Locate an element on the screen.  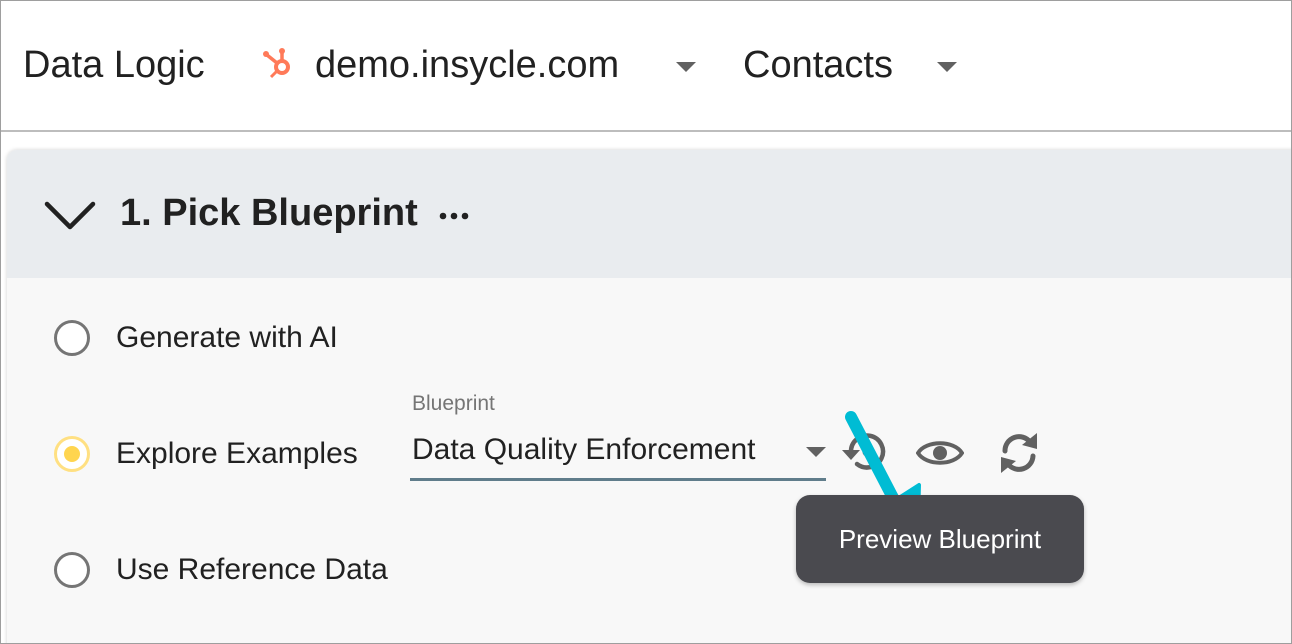
object-selector: Contacts is located at coordinates (818, 65).